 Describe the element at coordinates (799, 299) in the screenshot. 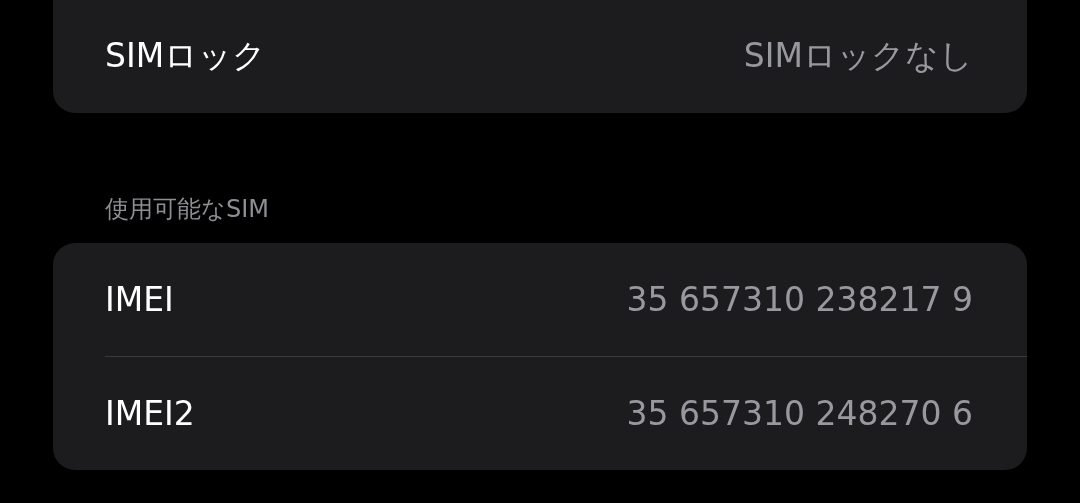

I see `row-value: 35 657310 238217 9` at that location.